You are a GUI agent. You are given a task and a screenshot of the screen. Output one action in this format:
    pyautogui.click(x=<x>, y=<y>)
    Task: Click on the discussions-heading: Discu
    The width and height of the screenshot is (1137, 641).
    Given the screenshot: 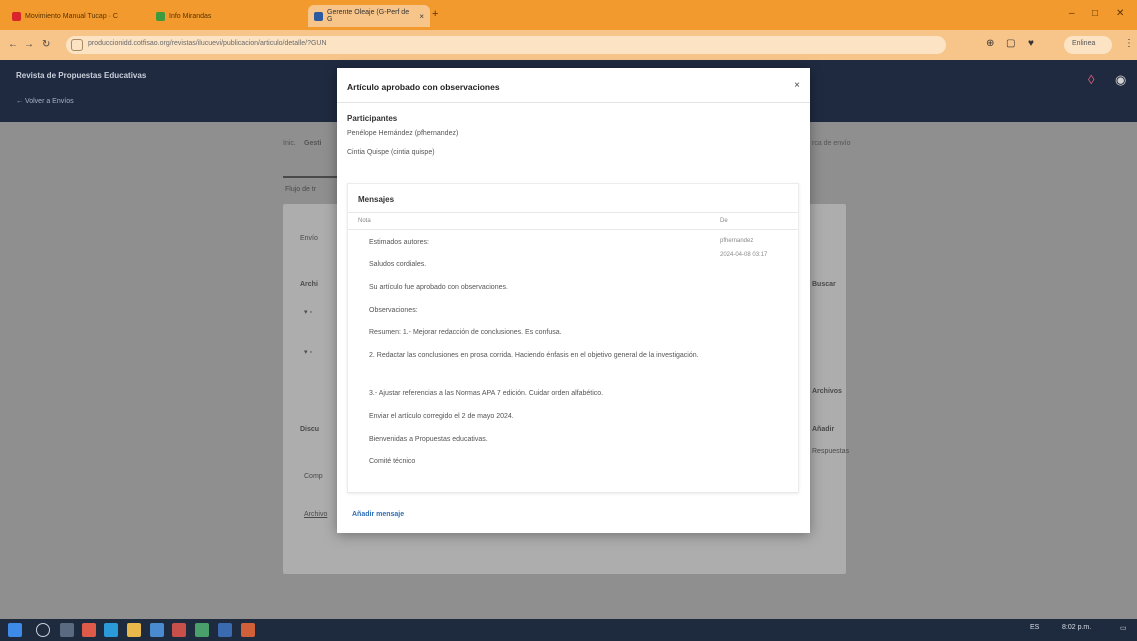 What is the action you would take?
    pyautogui.click(x=310, y=429)
    